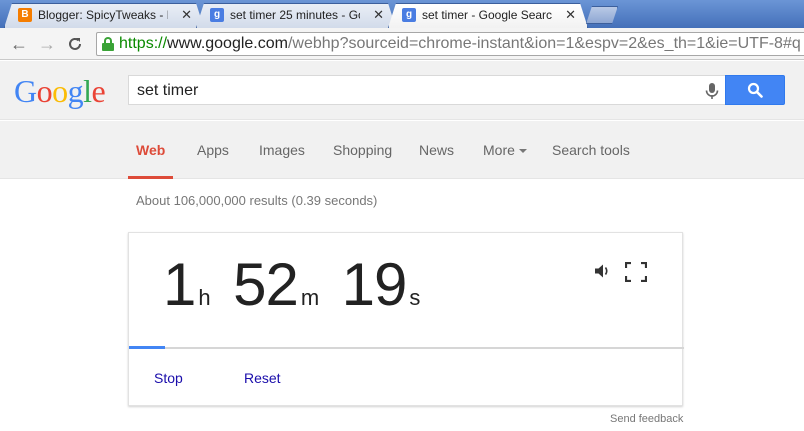 This screenshot has height=431, width=804. I want to click on new-tab-button, so click(602, 15).